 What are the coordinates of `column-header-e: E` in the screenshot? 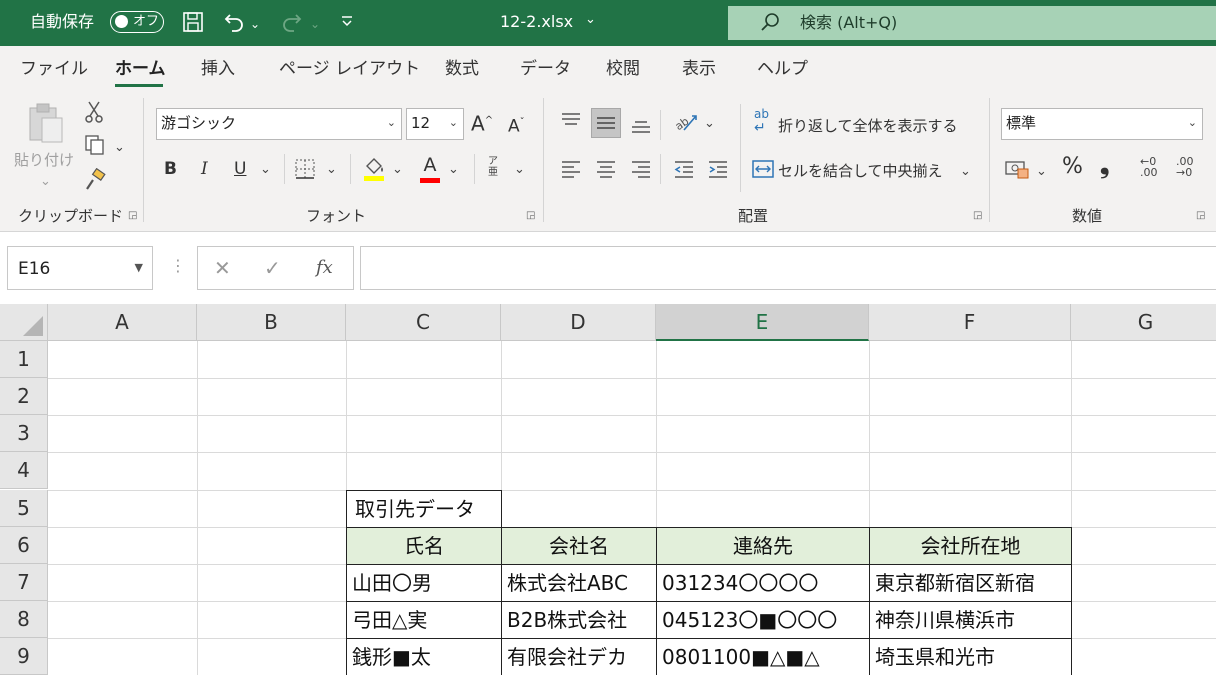 It's located at (762, 322).